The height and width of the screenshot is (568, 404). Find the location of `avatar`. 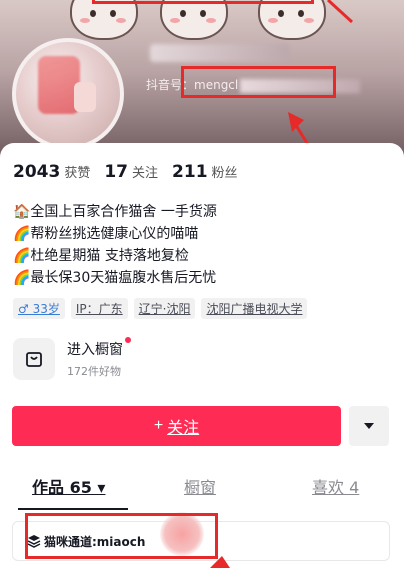

avatar is located at coordinates (68, 94).